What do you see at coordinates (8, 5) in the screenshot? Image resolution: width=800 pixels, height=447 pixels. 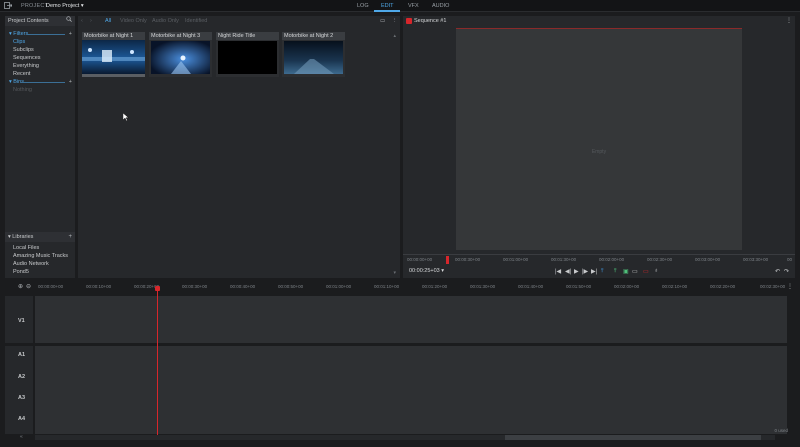 I see `exit-icon` at bounding box center [8, 5].